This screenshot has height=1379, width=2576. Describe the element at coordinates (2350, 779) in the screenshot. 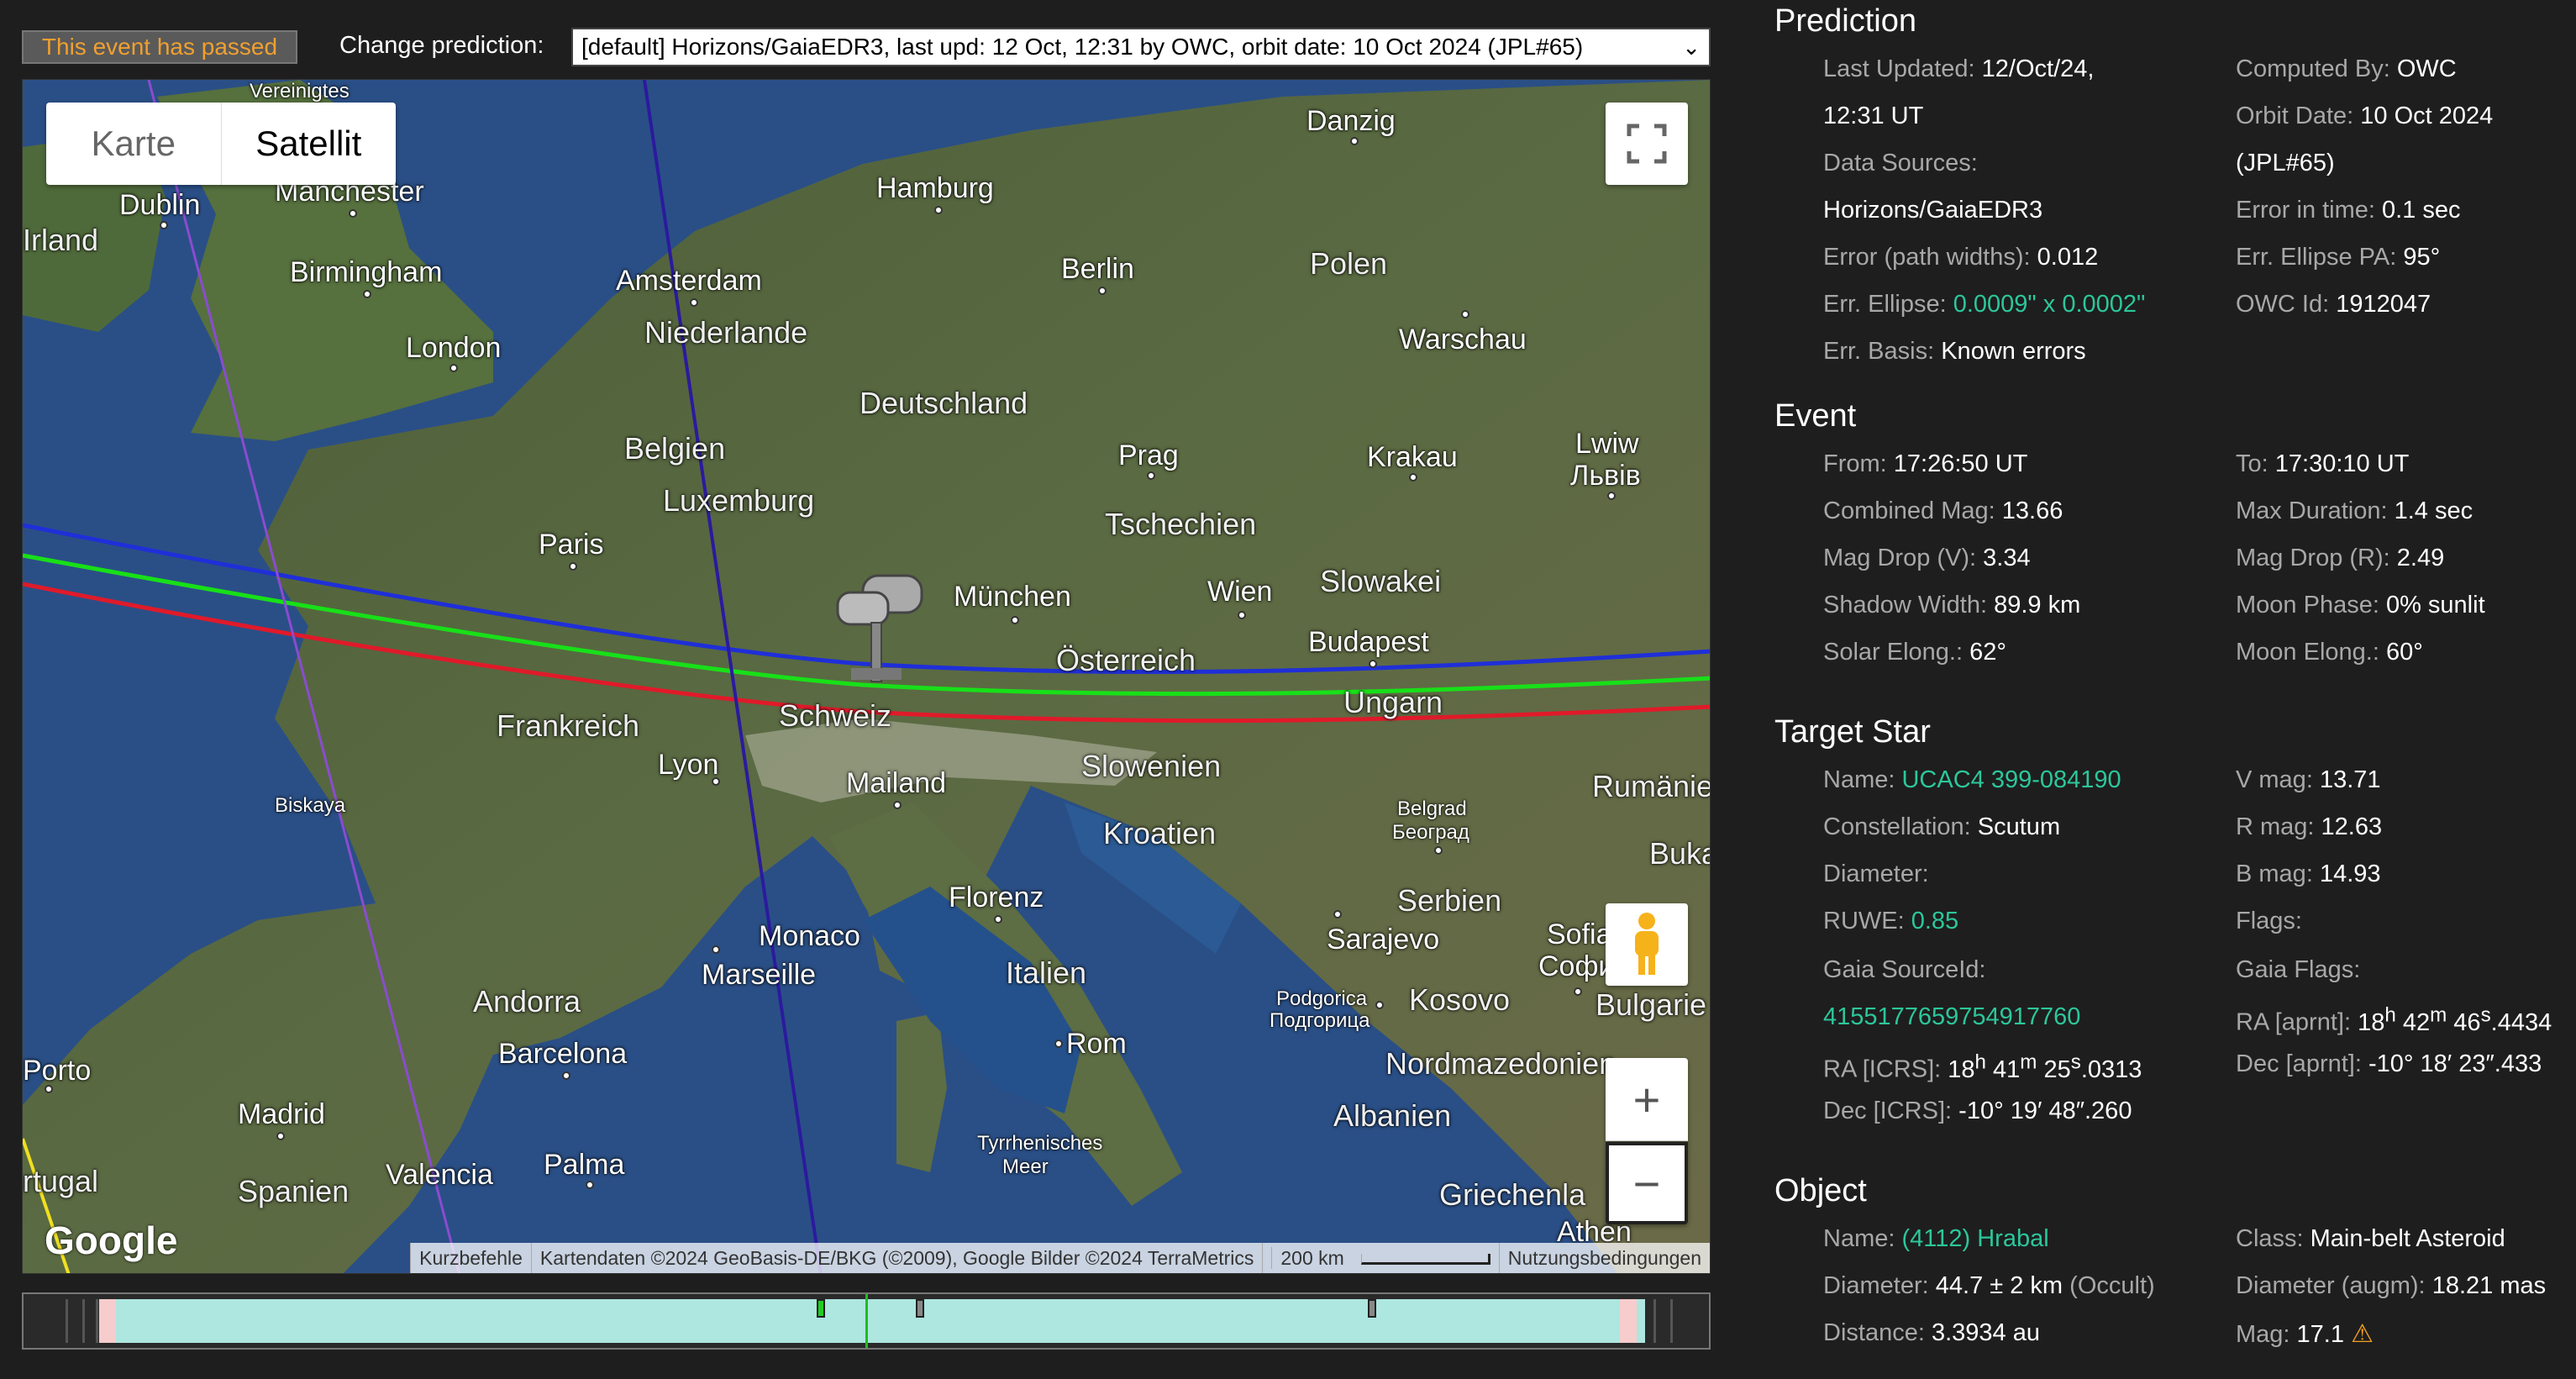

I see `vmag-value: 13.71` at that location.